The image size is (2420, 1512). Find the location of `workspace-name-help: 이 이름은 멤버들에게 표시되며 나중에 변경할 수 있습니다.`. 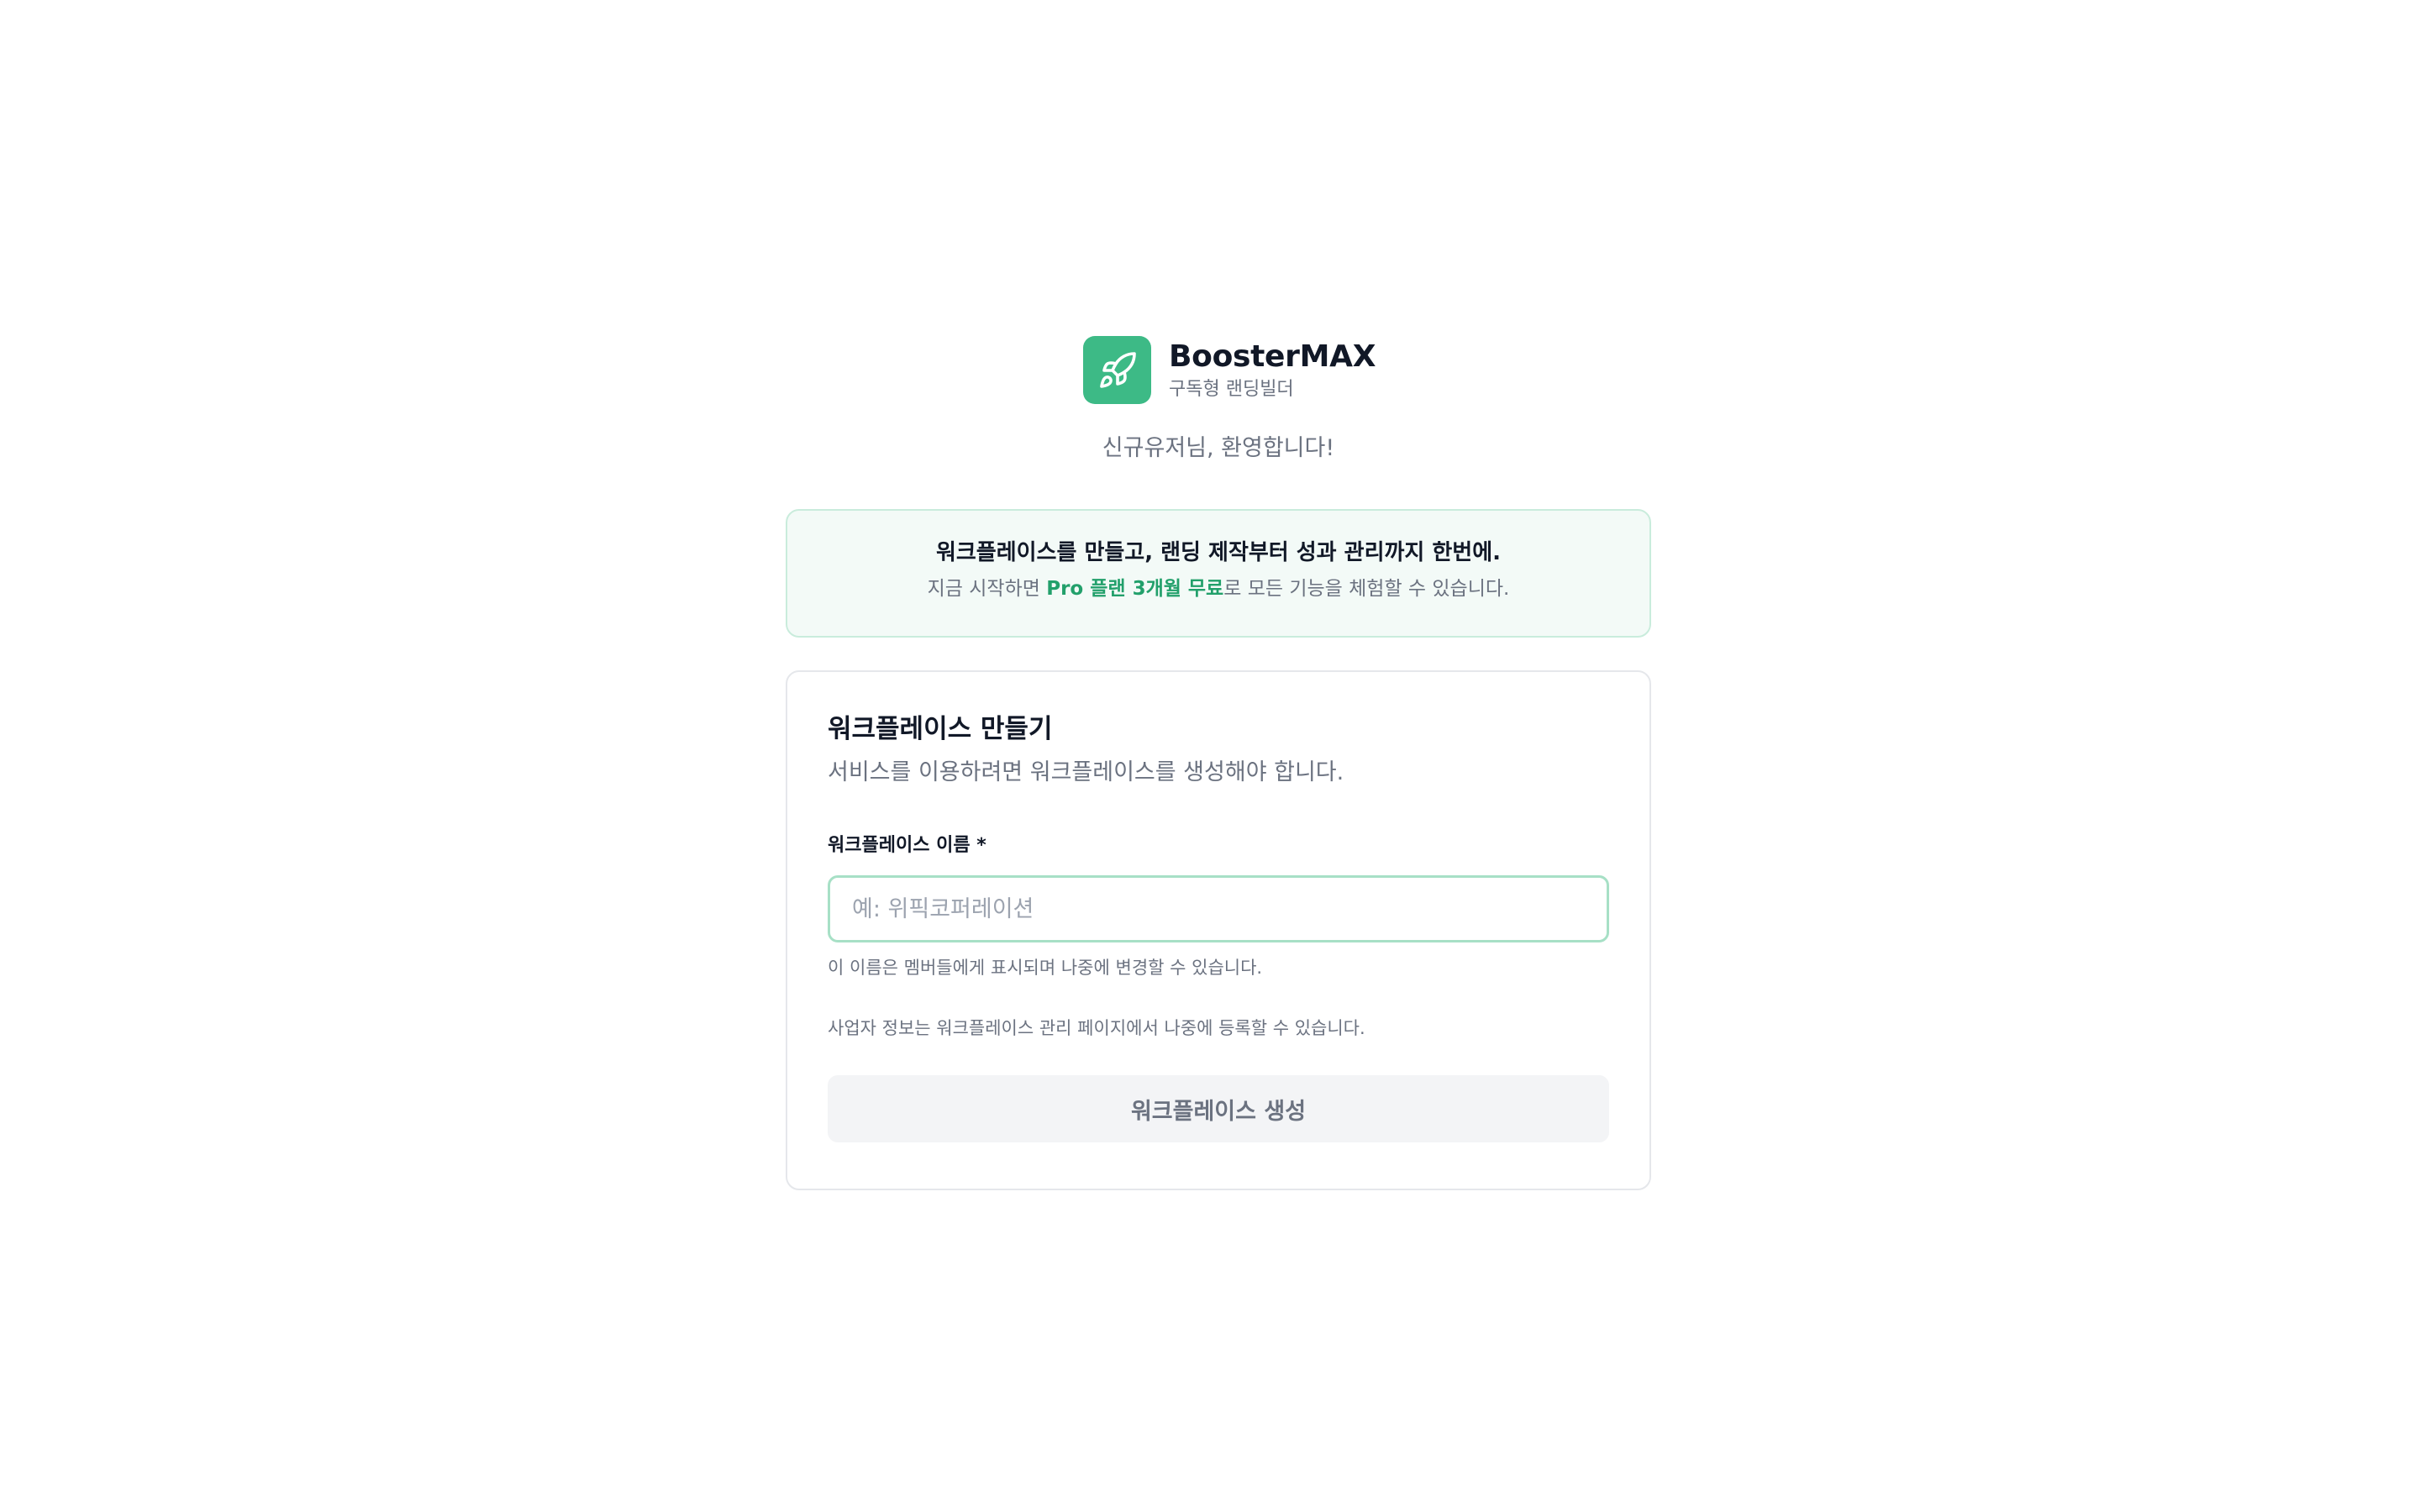

workspace-name-help: 이 이름은 멤버들에게 표시되며 나중에 변경할 수 있습니다. is located at coordinates (1045, 968).